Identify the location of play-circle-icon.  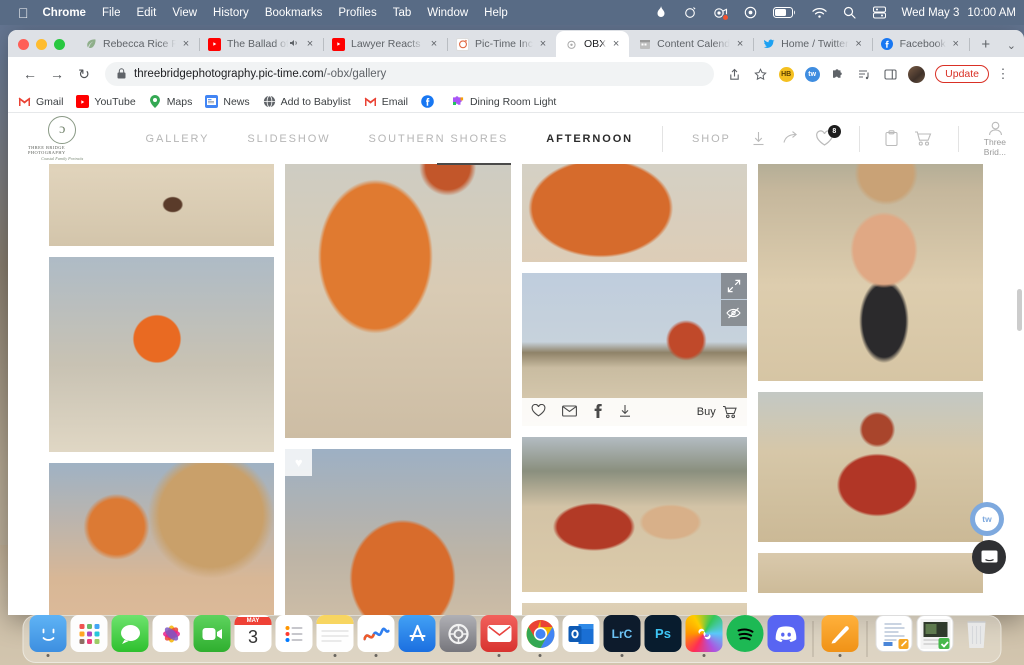
(750, 12).